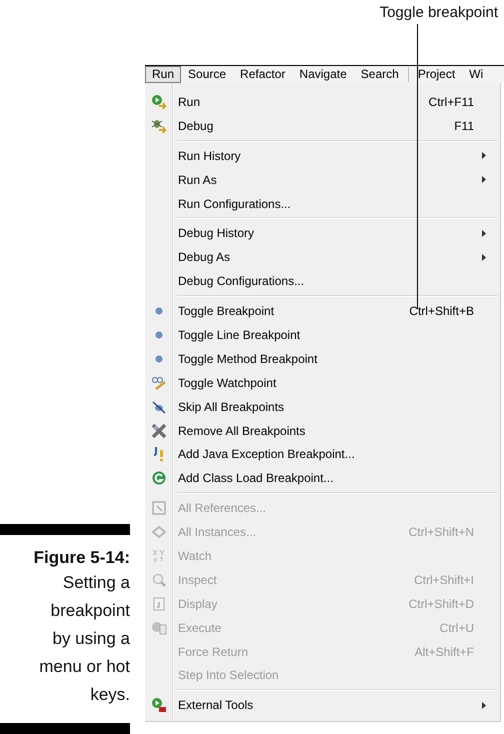 This screenshot has height=734, width=504. I want to click on circle-arrow-icon, so click(159, 478).